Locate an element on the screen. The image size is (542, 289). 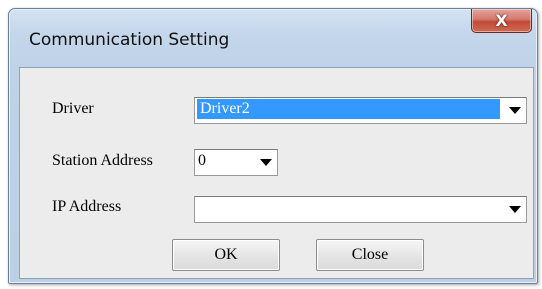
driver-label: Driver is located at coordinates (73, 108).